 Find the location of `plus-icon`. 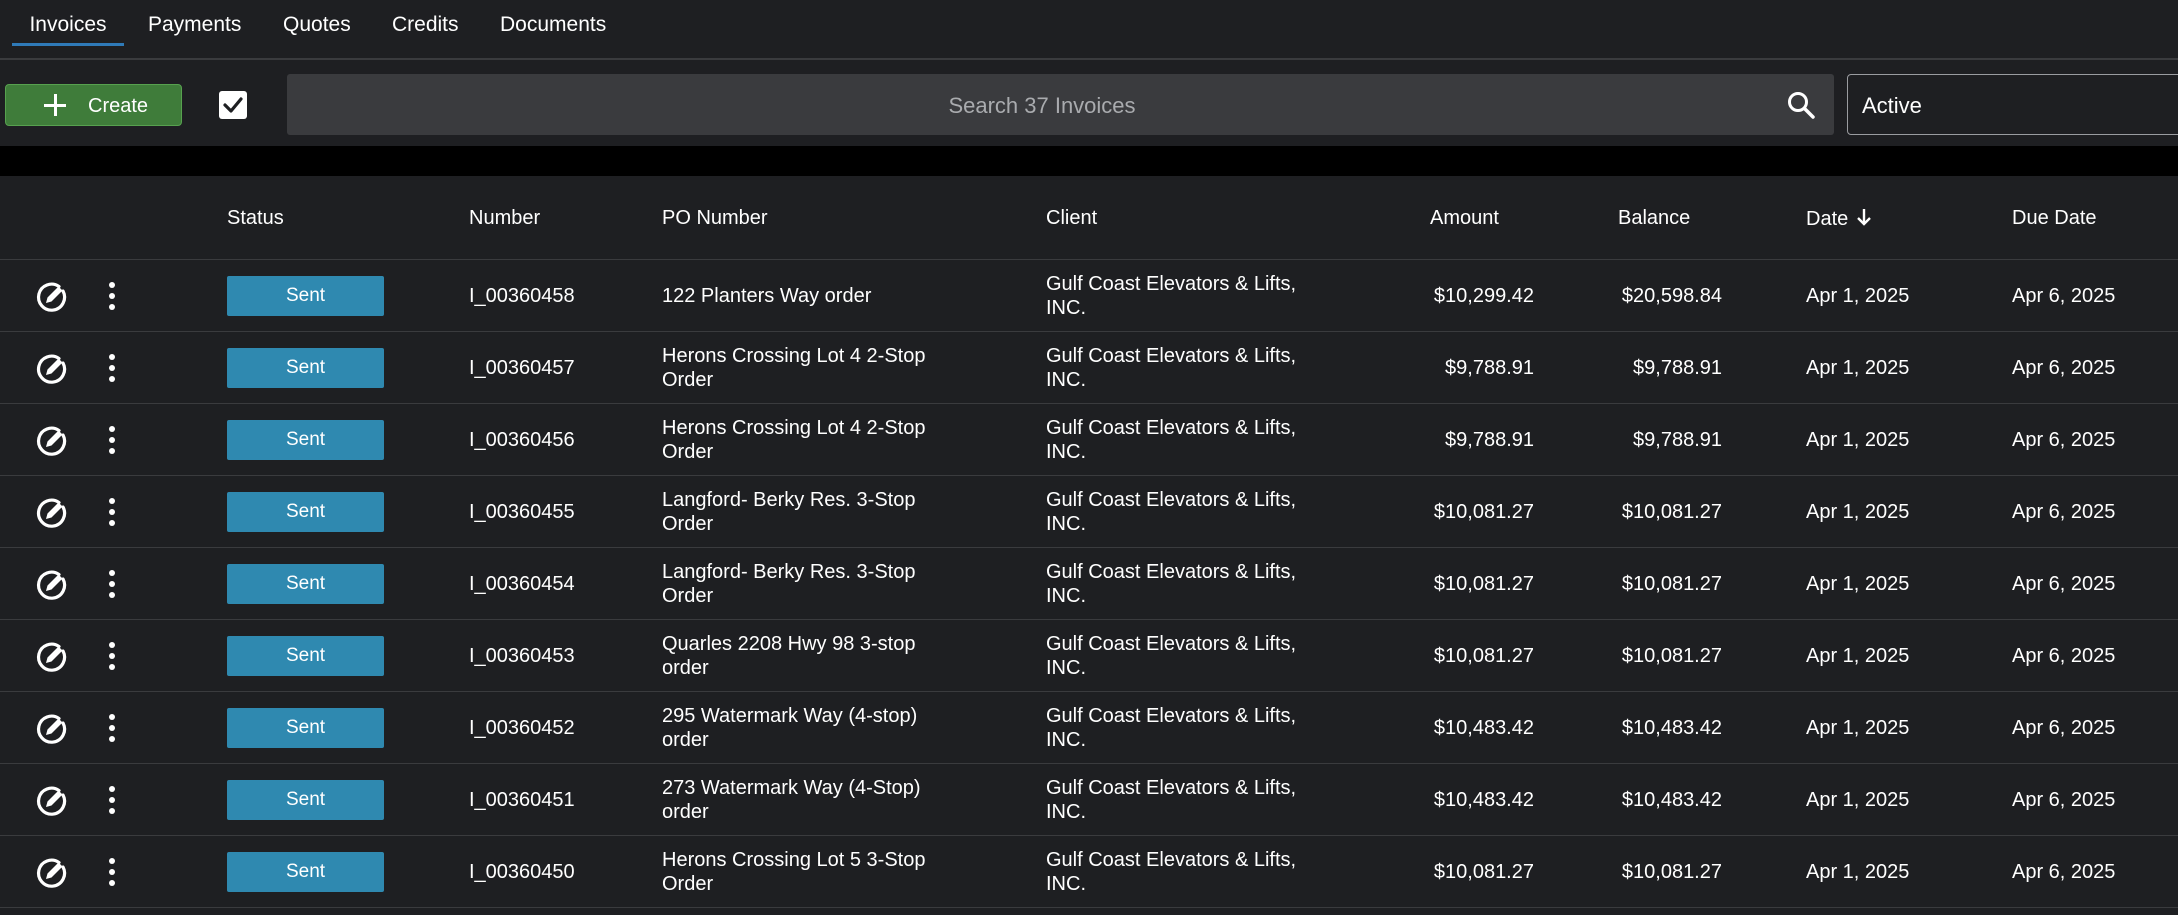

plus-icon is located at coordinates (55, 105).